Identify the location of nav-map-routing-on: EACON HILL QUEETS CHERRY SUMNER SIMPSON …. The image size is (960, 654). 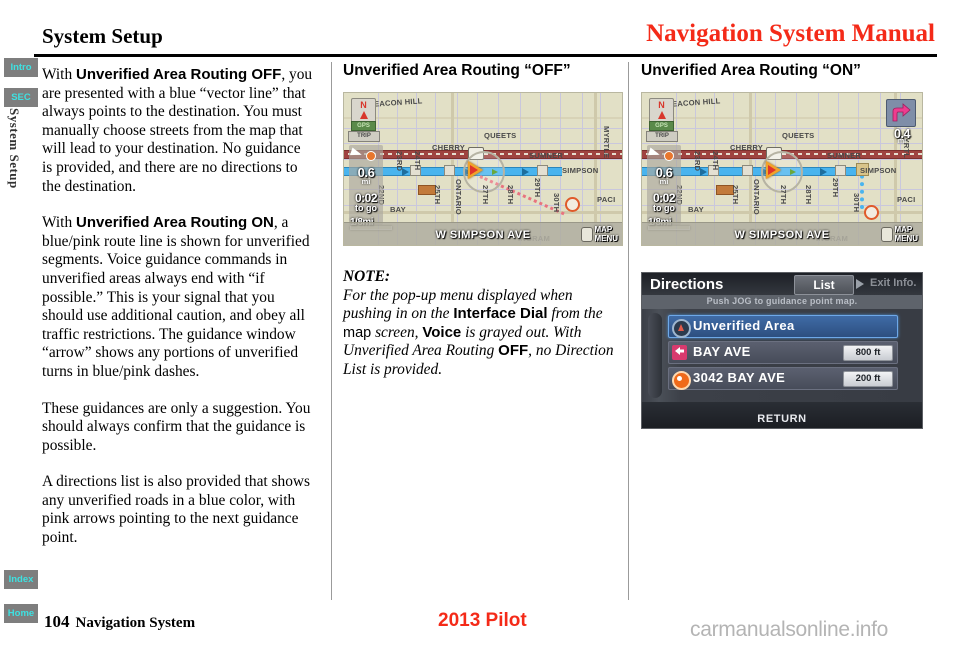
(782, 169).